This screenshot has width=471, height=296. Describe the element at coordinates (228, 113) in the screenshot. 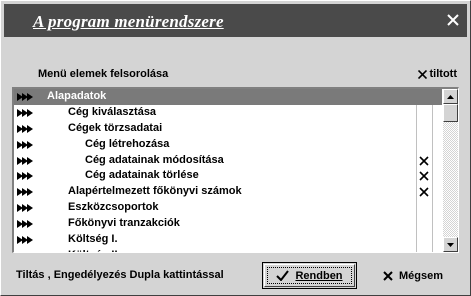

I see `list-item: Cég kiválasztása` at that location.